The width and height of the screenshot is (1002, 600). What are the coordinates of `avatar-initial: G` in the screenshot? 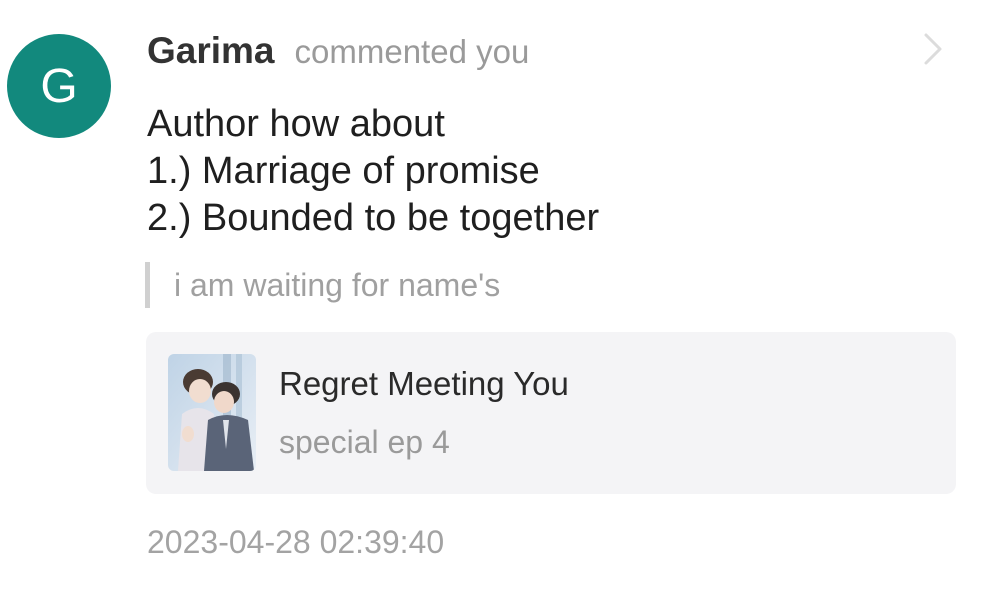 It's located at (59, 86).